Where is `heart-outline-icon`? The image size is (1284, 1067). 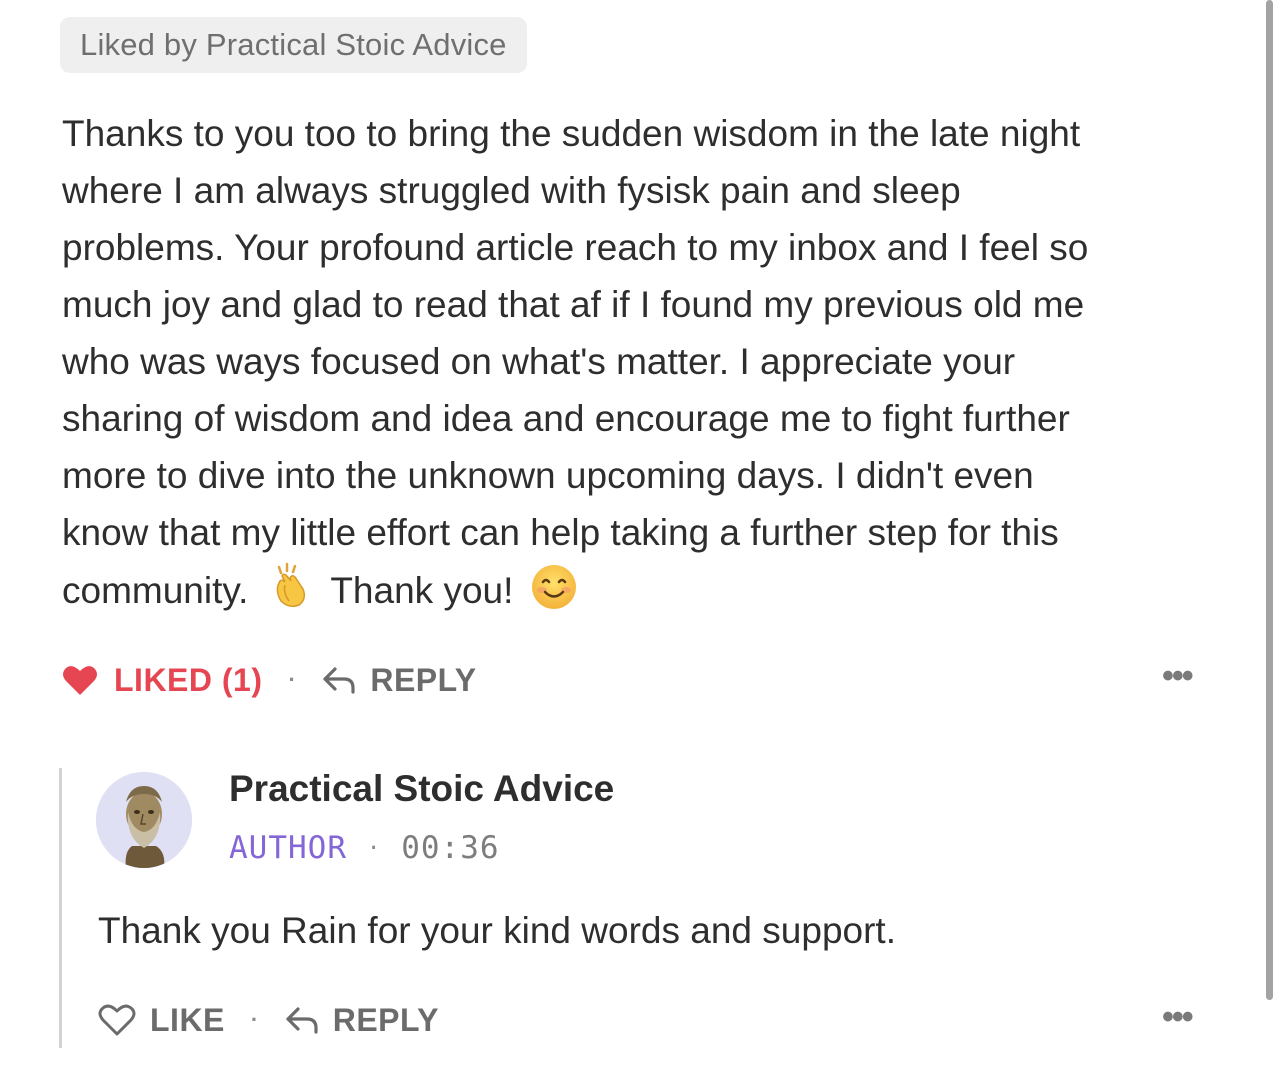
heart-outline-icon is located at coordinates (117, 1020).